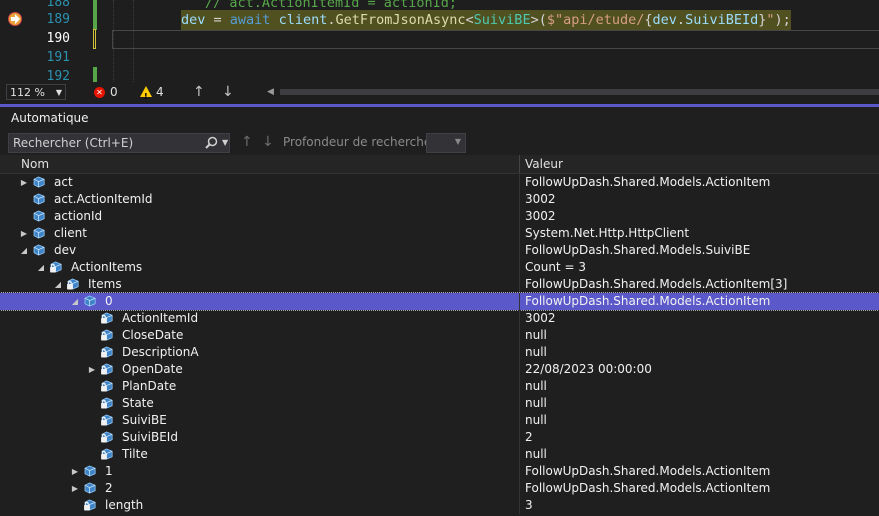  Describe the element at coordinates (439, 118) in the screenshot. I see `autos-title: Automatique` at that location.